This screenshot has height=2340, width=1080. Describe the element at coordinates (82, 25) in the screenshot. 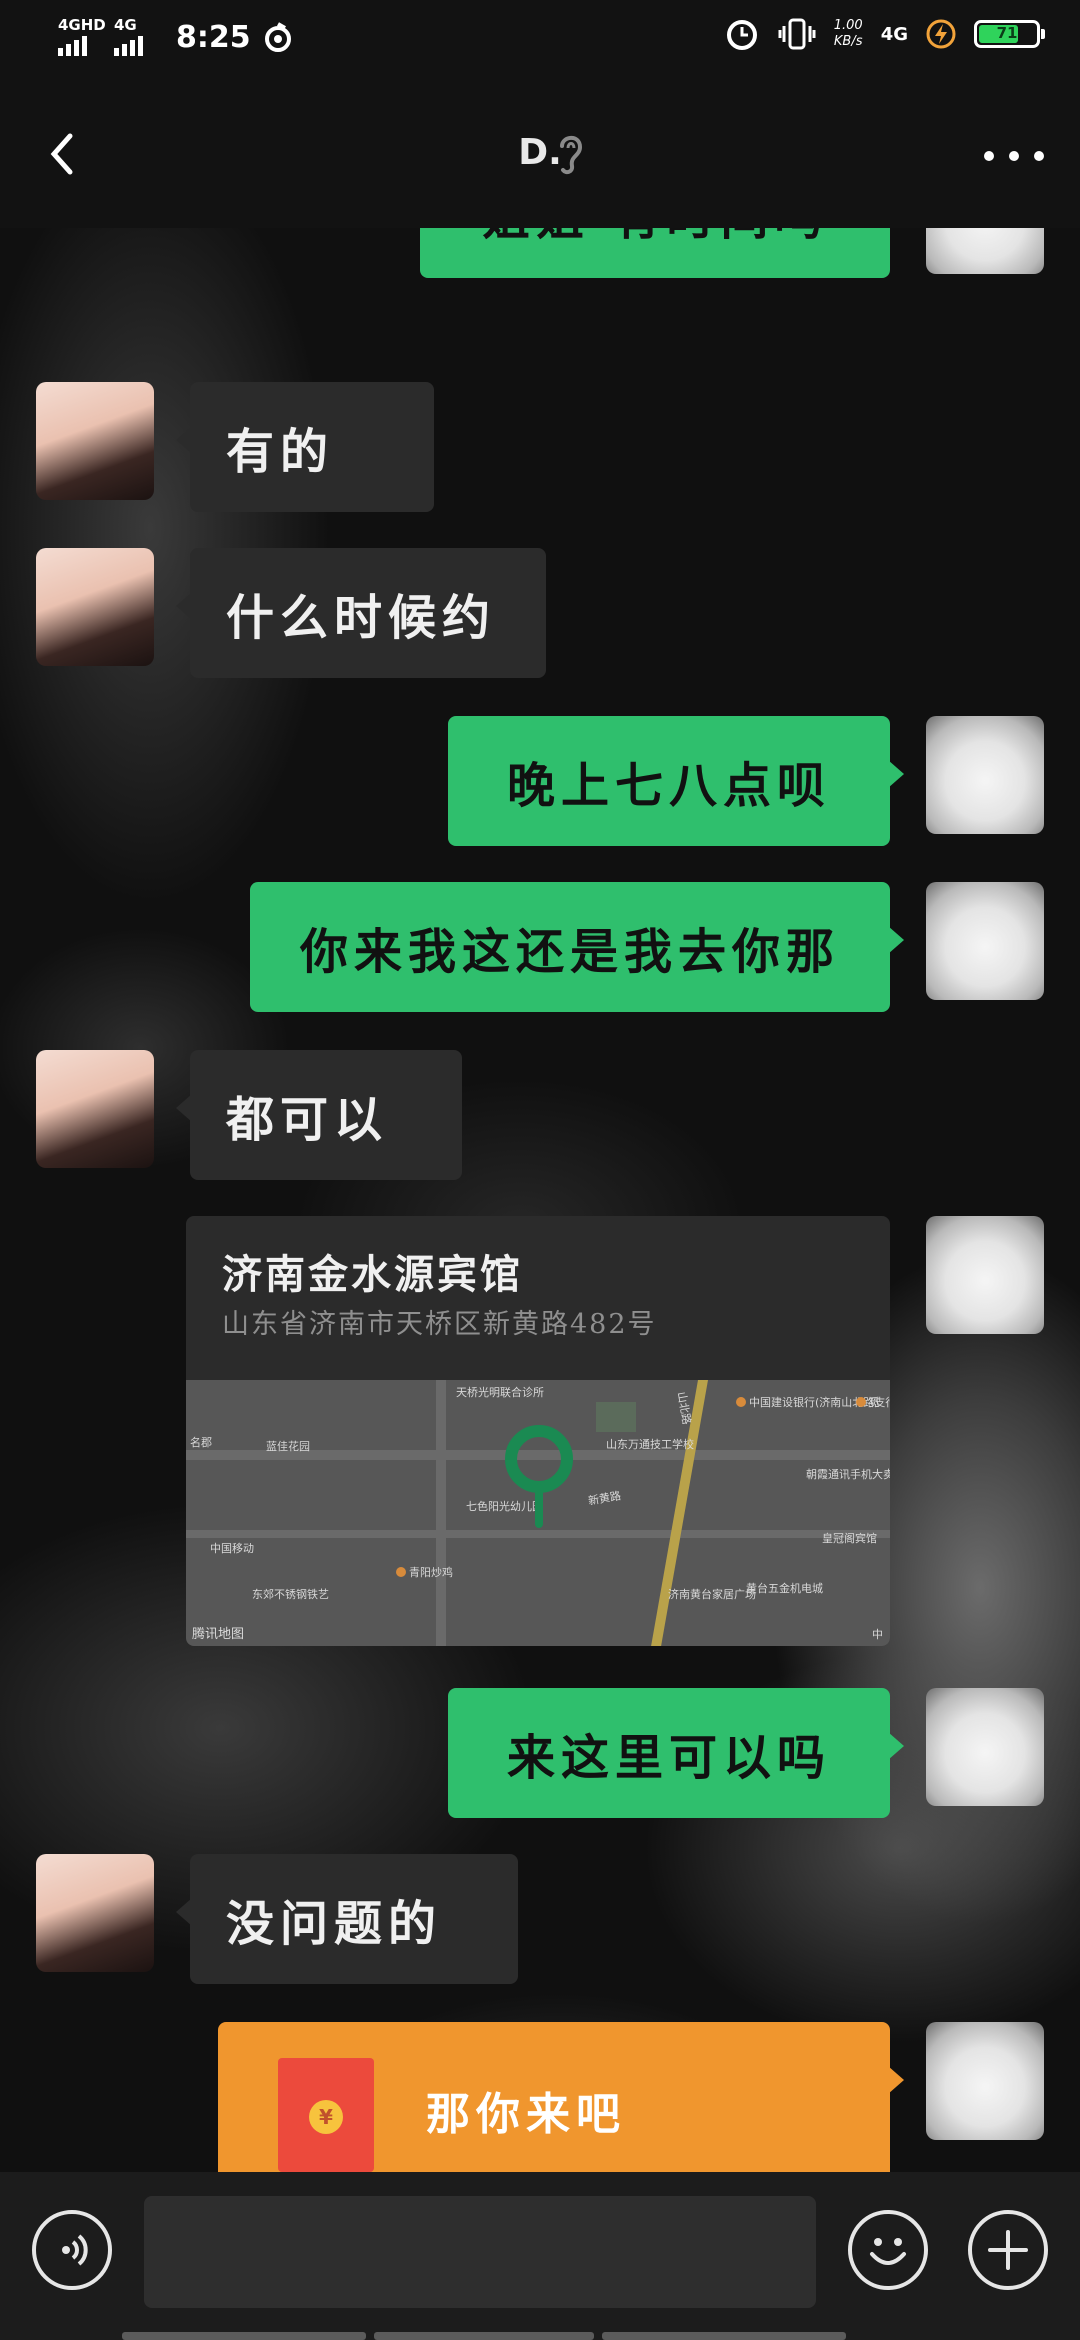

I see `signal-label-1: 4GHD` at that location.